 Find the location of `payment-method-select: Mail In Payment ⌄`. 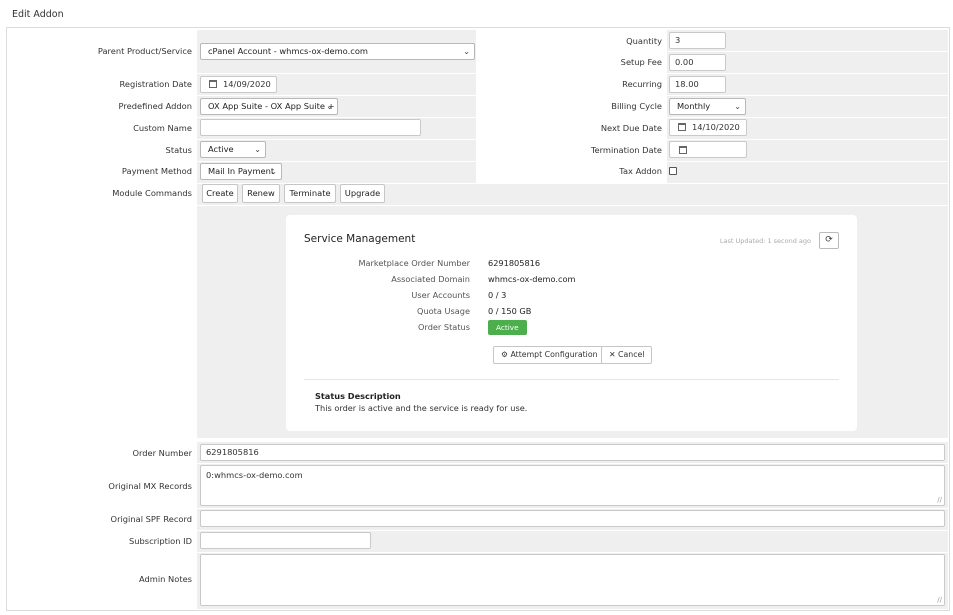

payment-method-select: Mail In Payment ⌄ is located at coordinates (241, 171).